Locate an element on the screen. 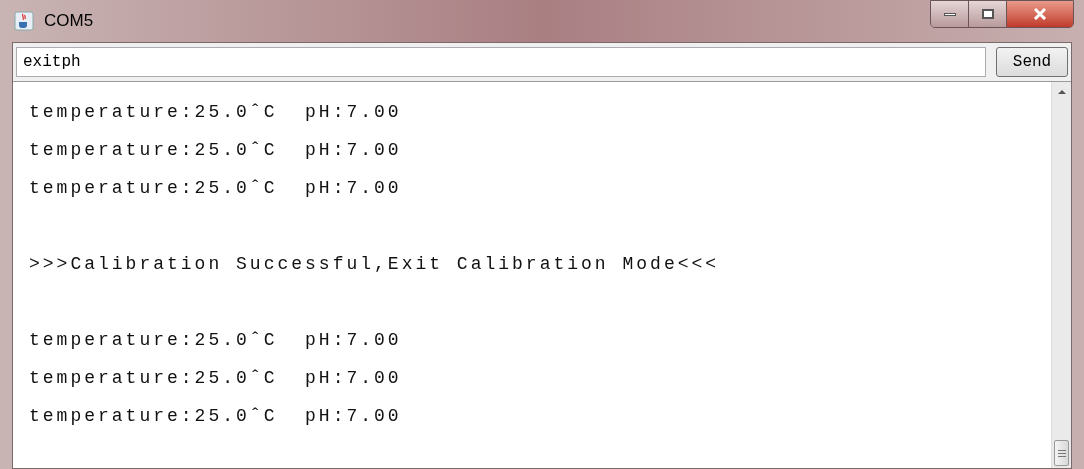 This screenshot has width=1084, height=469. maximize-icon is located at coordinates (987, 14).